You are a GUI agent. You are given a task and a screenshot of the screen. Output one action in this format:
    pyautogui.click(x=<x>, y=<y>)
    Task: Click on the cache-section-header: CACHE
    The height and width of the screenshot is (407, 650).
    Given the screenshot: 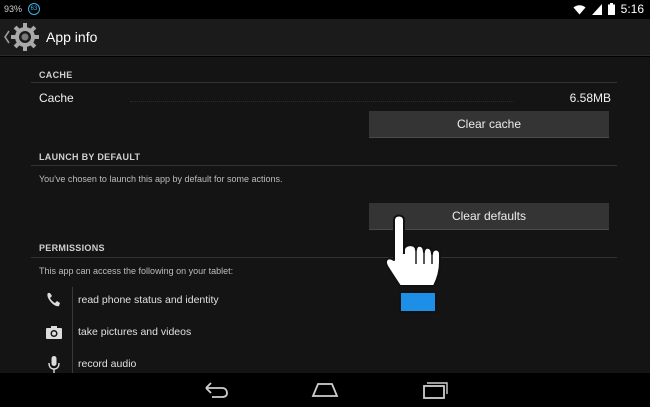 What is the action you would take?
    pyautogui.click(x=56, y=75)
    